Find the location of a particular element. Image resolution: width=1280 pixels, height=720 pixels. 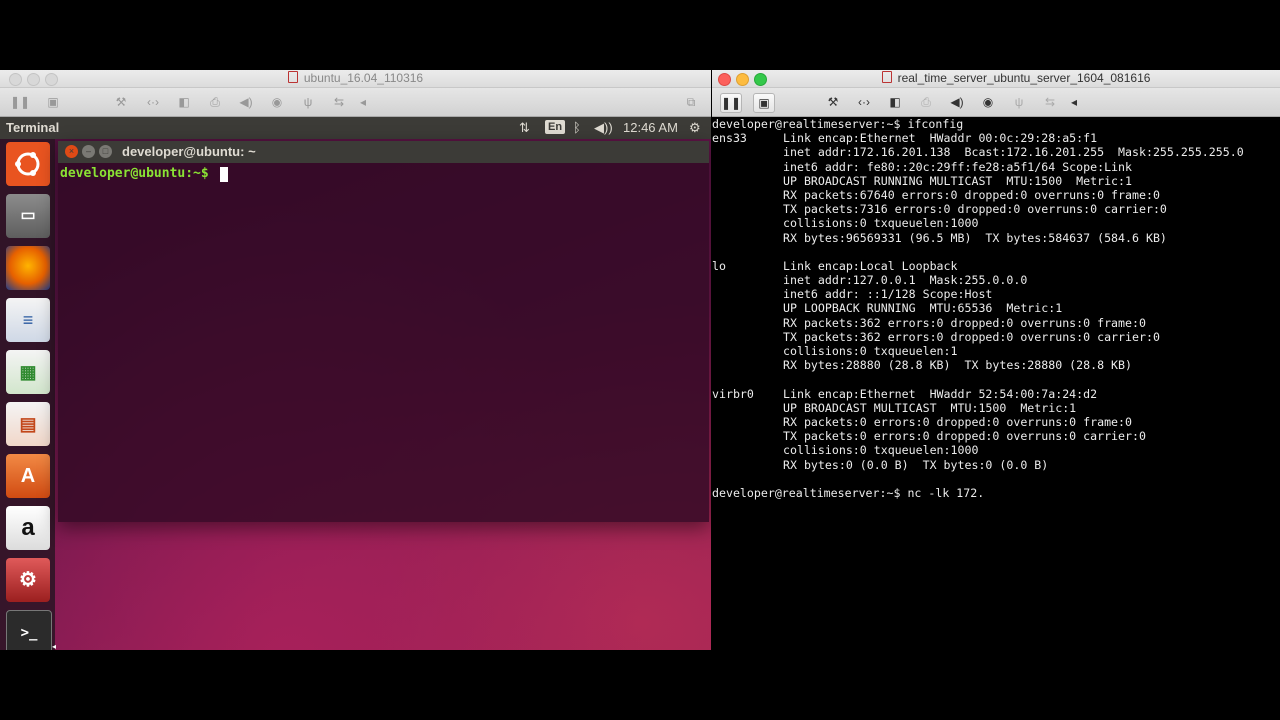

console-text: UP BROADCAST MULTICAST MTU:1500 Metric:1 is located at coordinates (930, 407).